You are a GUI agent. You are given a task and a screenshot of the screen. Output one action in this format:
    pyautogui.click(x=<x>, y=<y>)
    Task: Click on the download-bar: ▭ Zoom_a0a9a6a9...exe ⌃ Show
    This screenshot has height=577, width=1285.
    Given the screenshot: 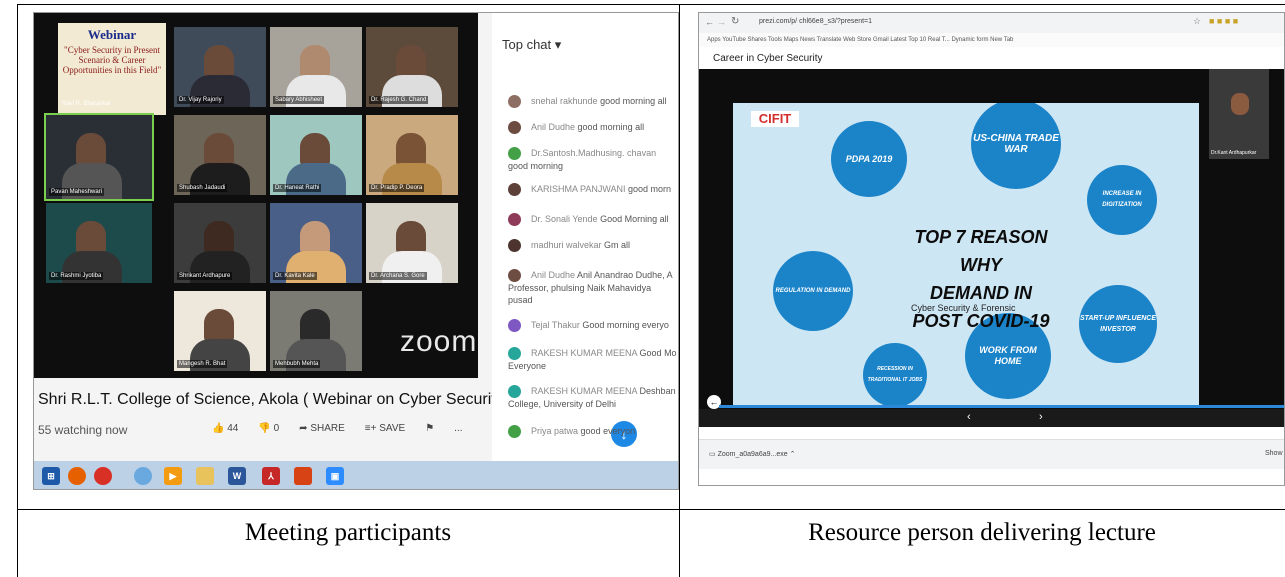 What is the action you would take?
    pyautogui.click(x=991, y=454)
    